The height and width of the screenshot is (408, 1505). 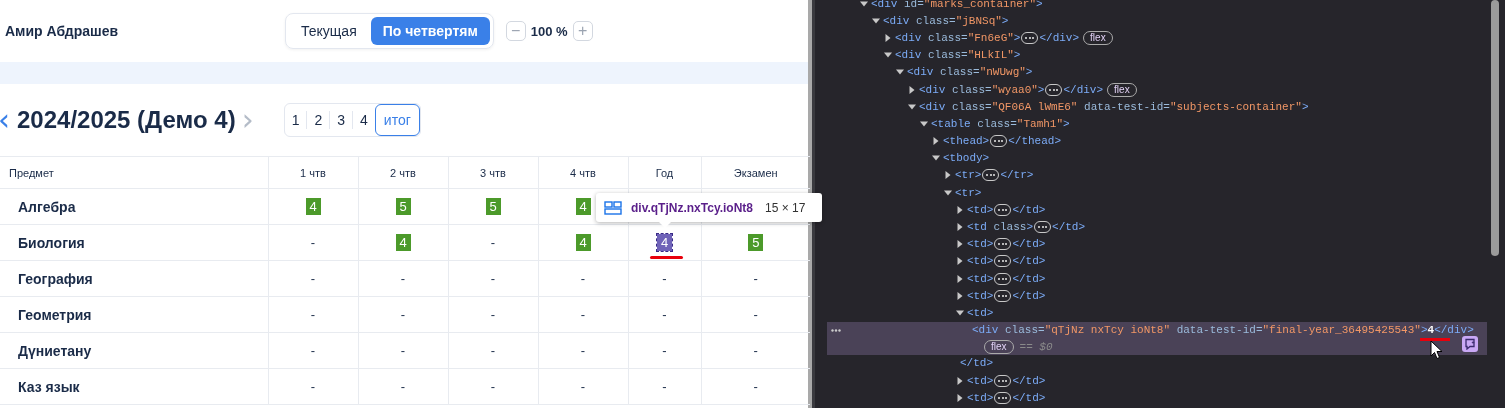 What do you see at coordinates (1000, 123) in the screenshot?
I see `html-element-tag: <table class="Tamh1">` at bounding box center [1000, 123].